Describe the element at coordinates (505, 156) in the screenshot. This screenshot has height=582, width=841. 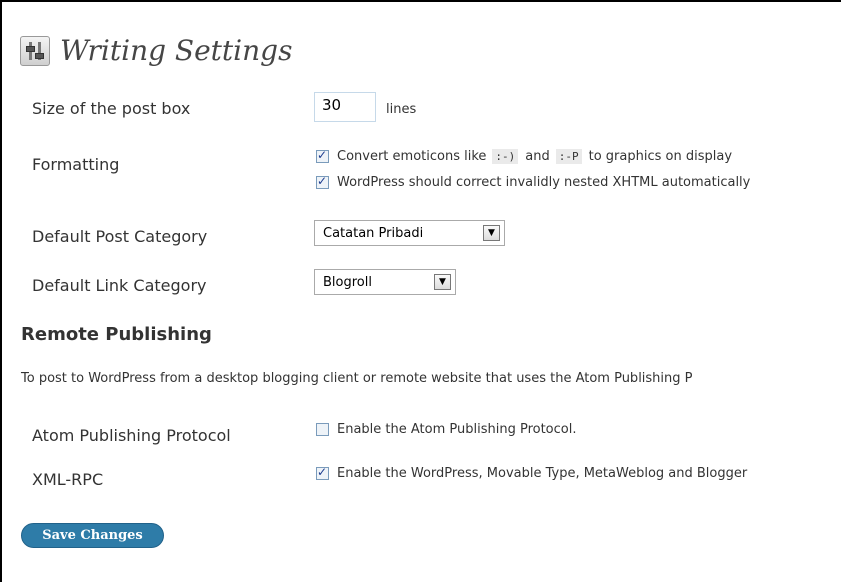
I see `emoticon-code-smile: :-)` at that location.